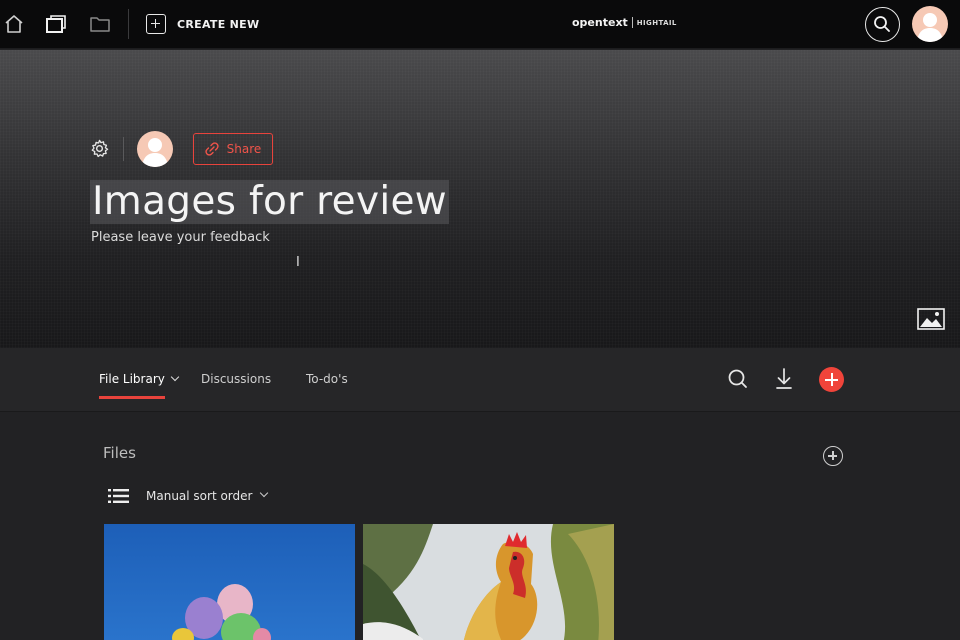 The image size is (960, 640). I want to click on top-bar: CREATE NEW opentext HIGHTAIL, so click(480, 24).